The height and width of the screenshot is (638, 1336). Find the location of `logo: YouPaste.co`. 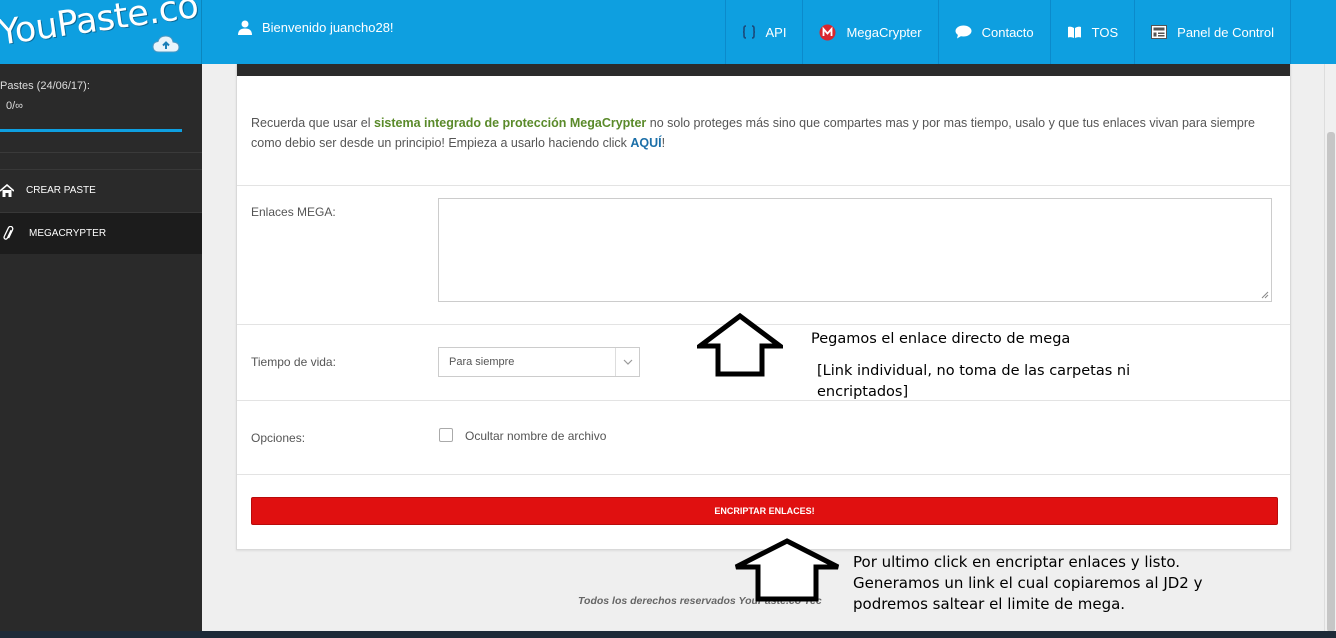

logo: YouPaste.co is located at coordinates (101, 32).